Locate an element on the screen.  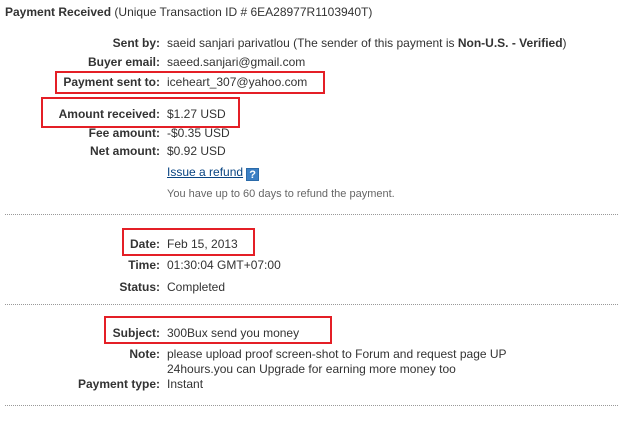
highlight-subject is located at coordinates (218, 330).